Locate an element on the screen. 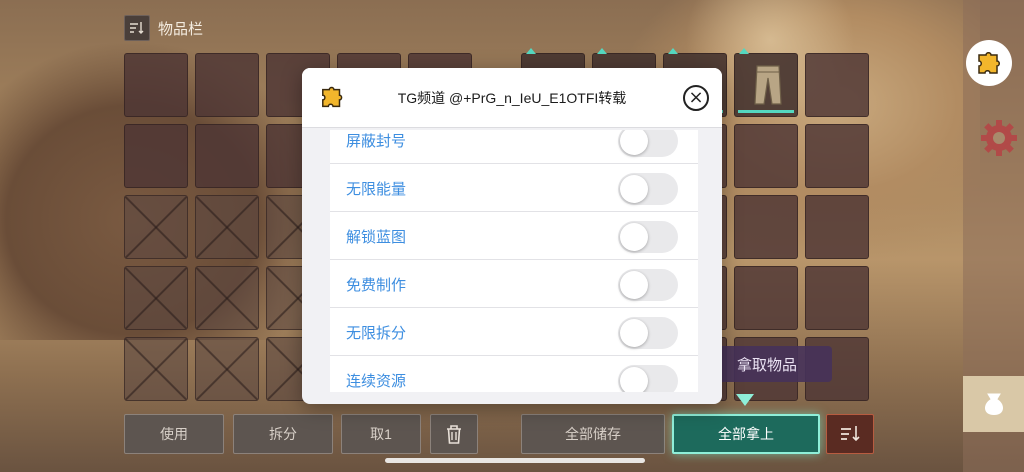 This screenshot has width=1024, height=472. toggle-row: 连续资源 is located at coordinates (514, 374).